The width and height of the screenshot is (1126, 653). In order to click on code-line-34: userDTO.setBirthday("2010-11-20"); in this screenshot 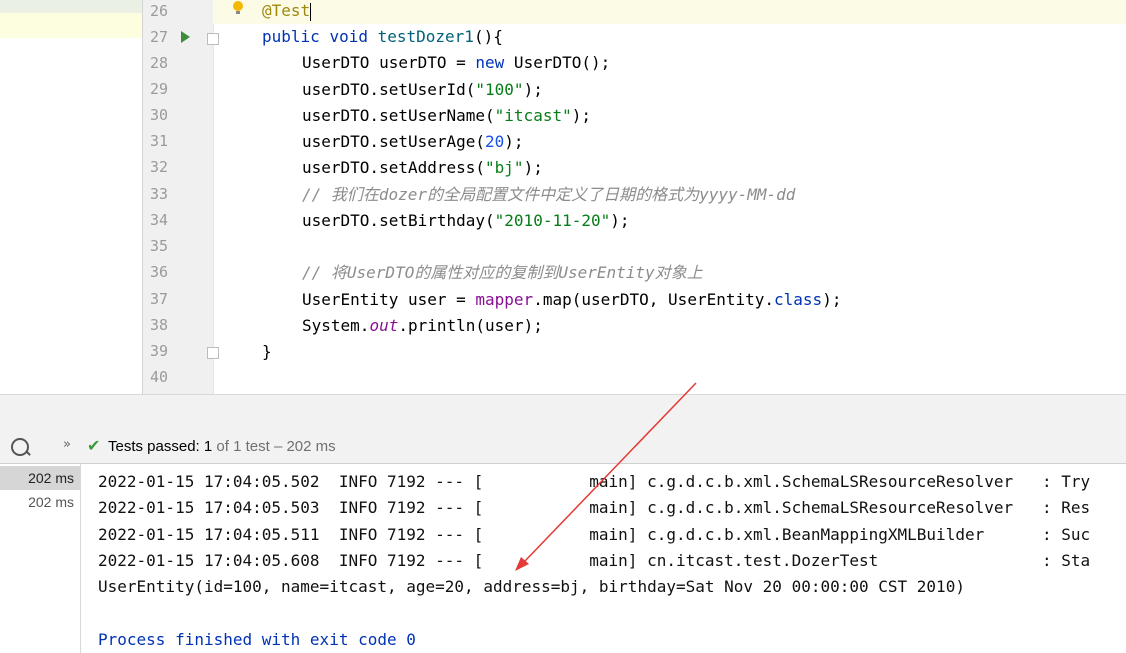, I will do `click(466, 221)`.